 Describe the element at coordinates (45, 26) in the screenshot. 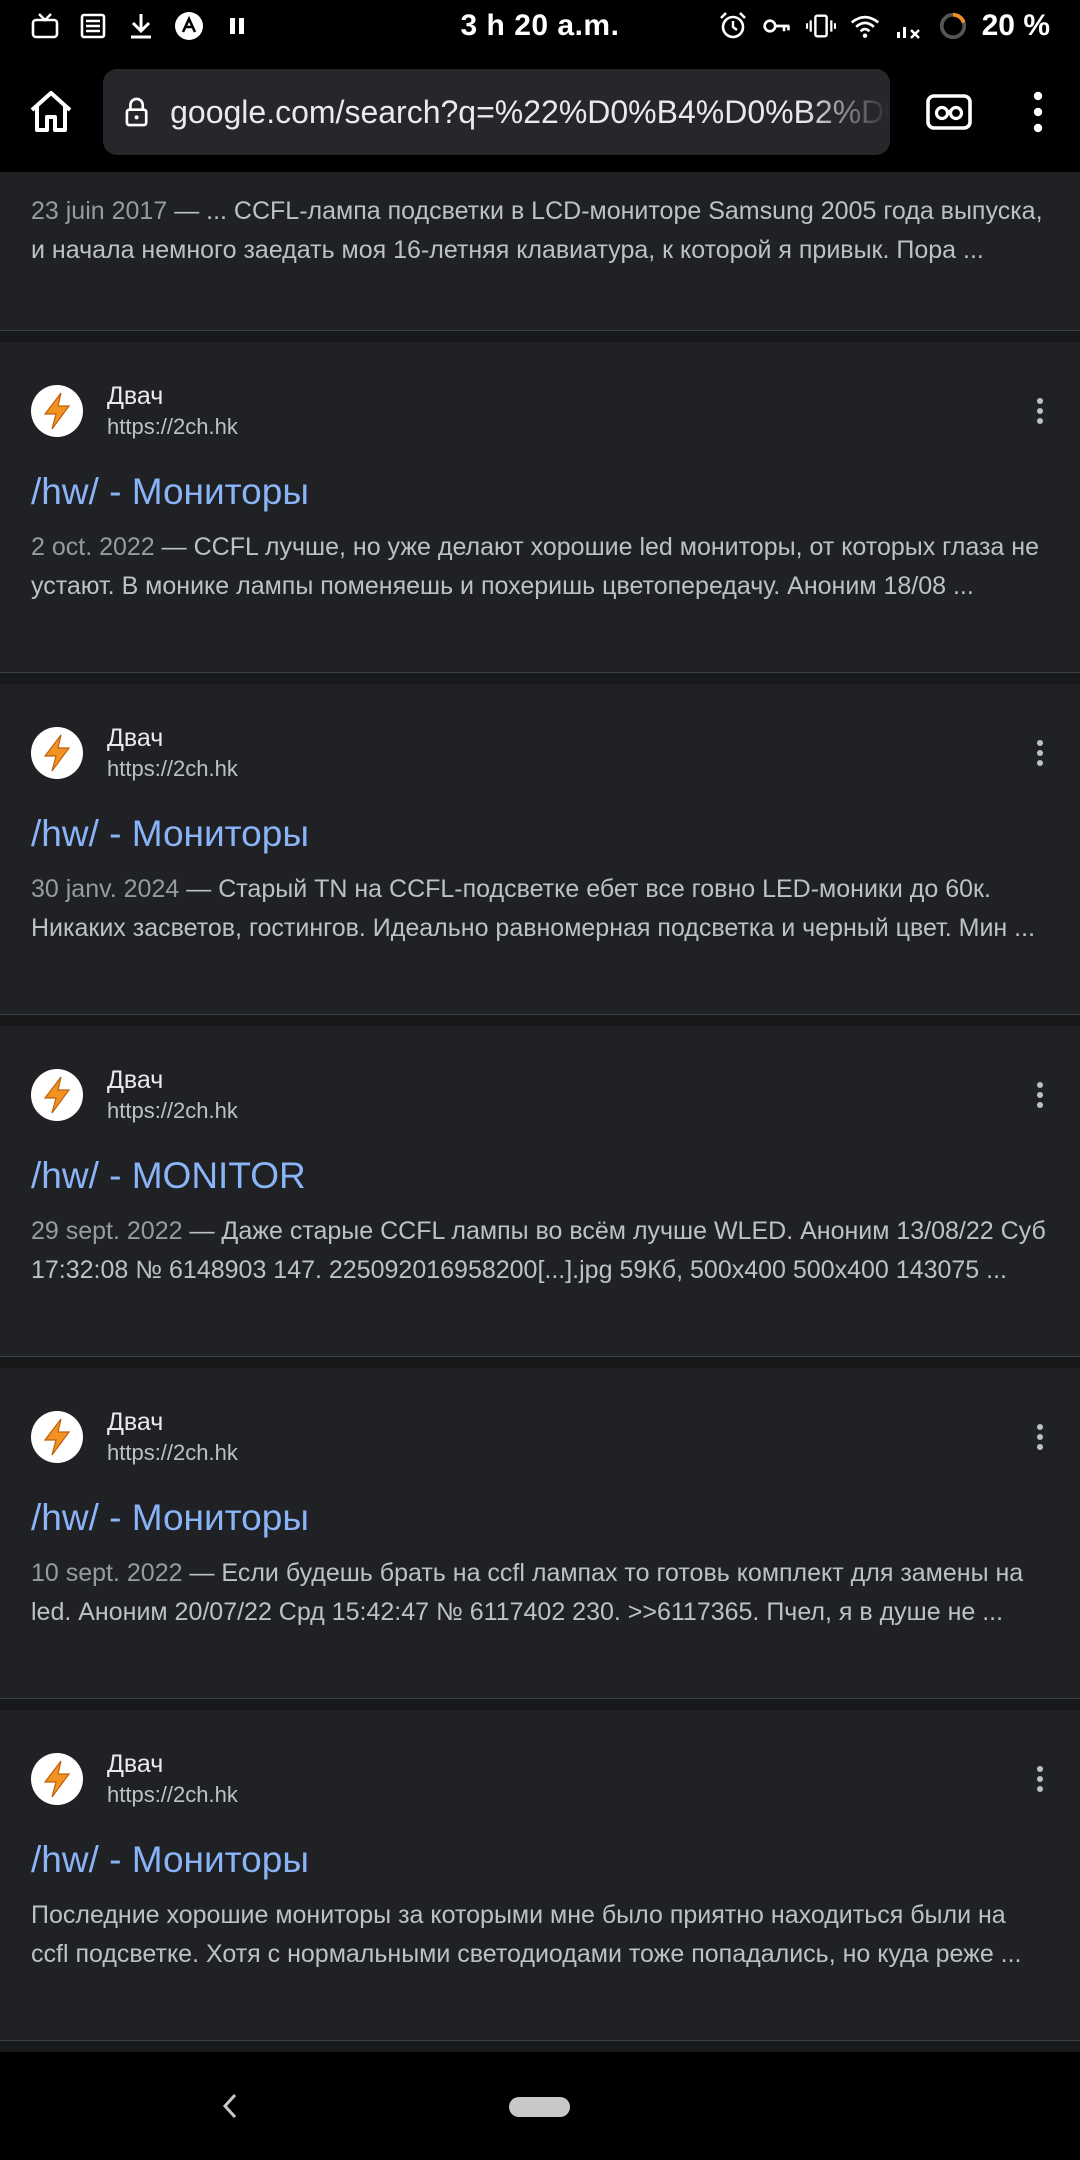

I see `tv-icon` at that location.